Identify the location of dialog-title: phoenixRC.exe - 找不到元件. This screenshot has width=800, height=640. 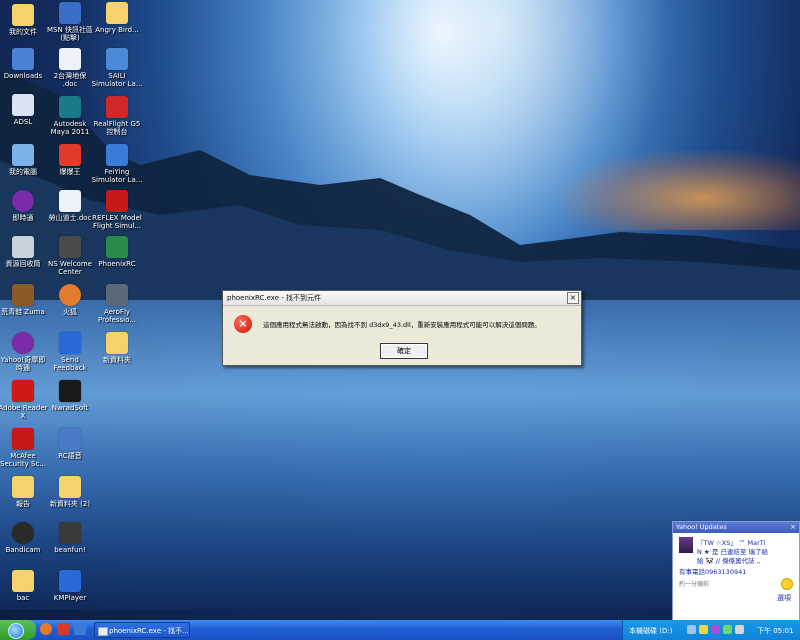
(274, 298).